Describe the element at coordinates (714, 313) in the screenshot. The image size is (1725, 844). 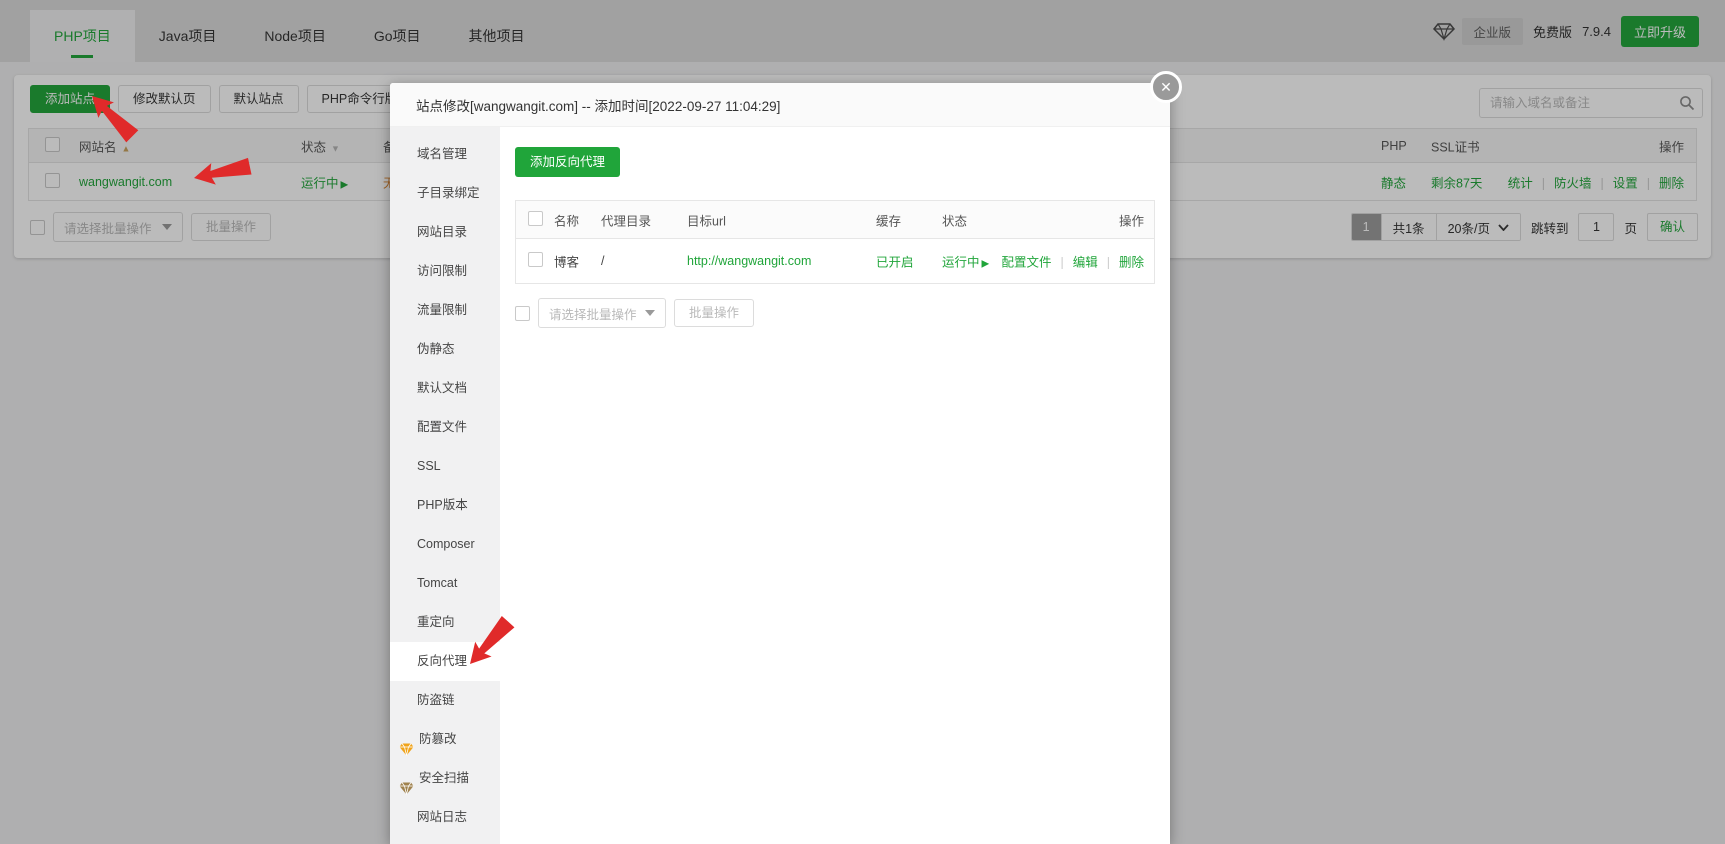
I see `proxy-batch-apply-button: 批量操作` at that location.